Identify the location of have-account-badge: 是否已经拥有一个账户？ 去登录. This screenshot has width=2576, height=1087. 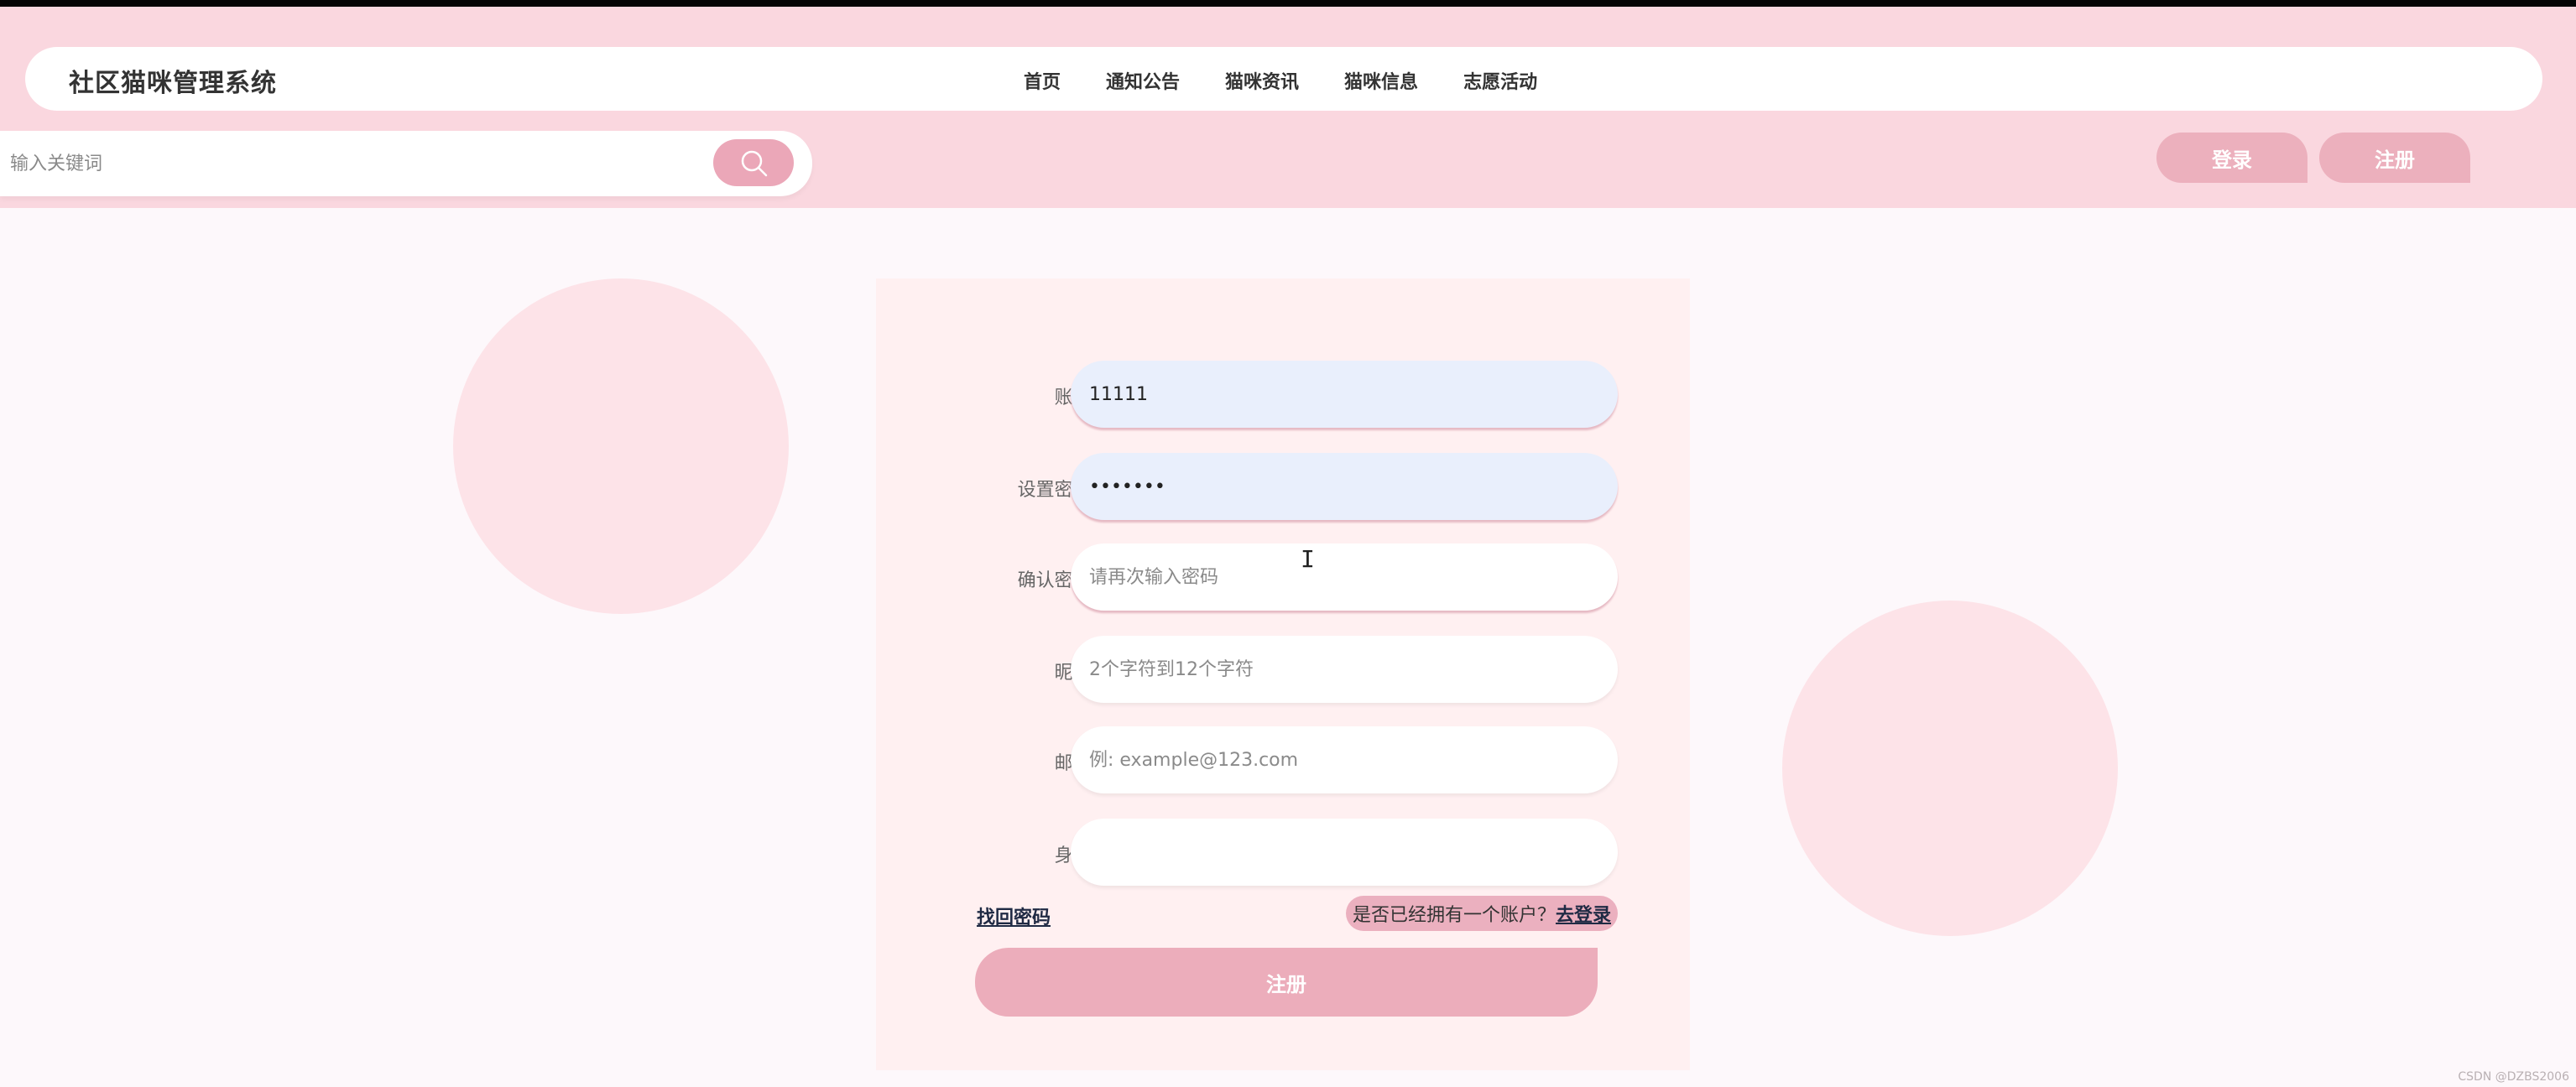
(1481, 913).